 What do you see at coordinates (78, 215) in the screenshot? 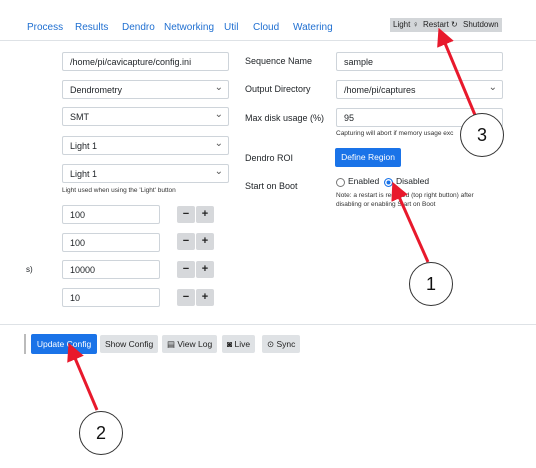
I see `stepper-input-1-value: 100` at bounding box center [78, 215].